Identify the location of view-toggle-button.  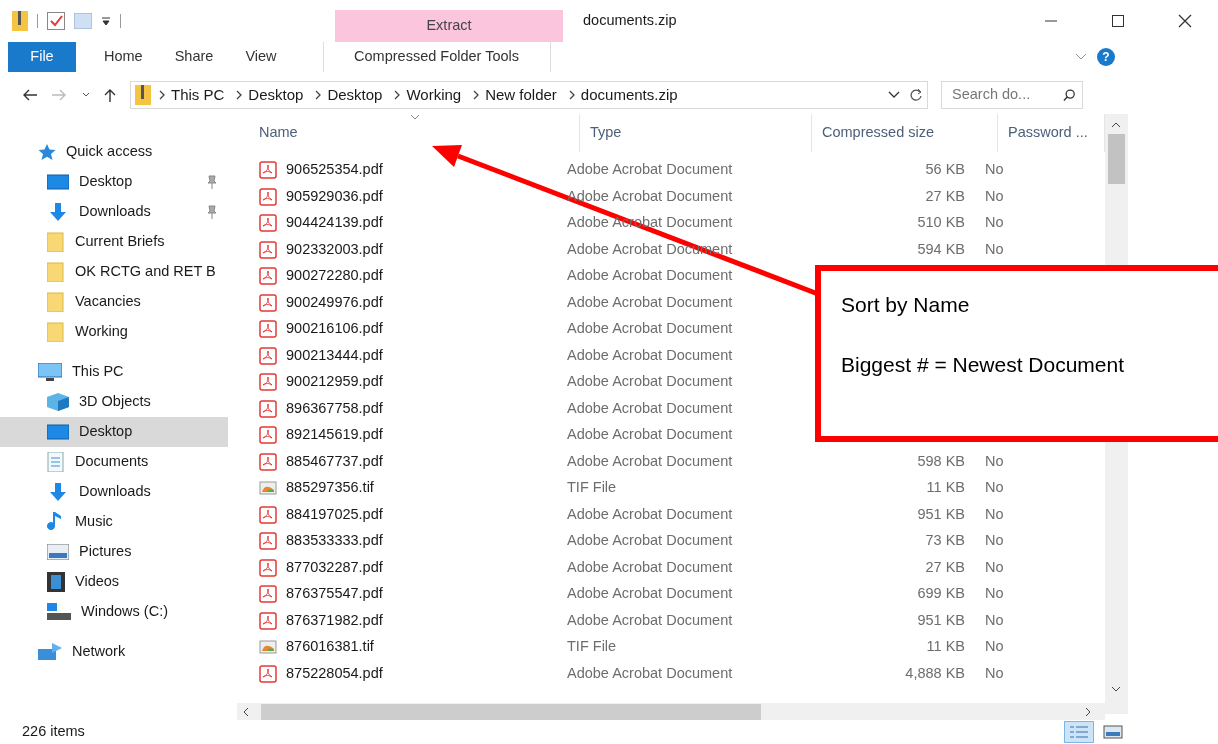
(1079, 732).